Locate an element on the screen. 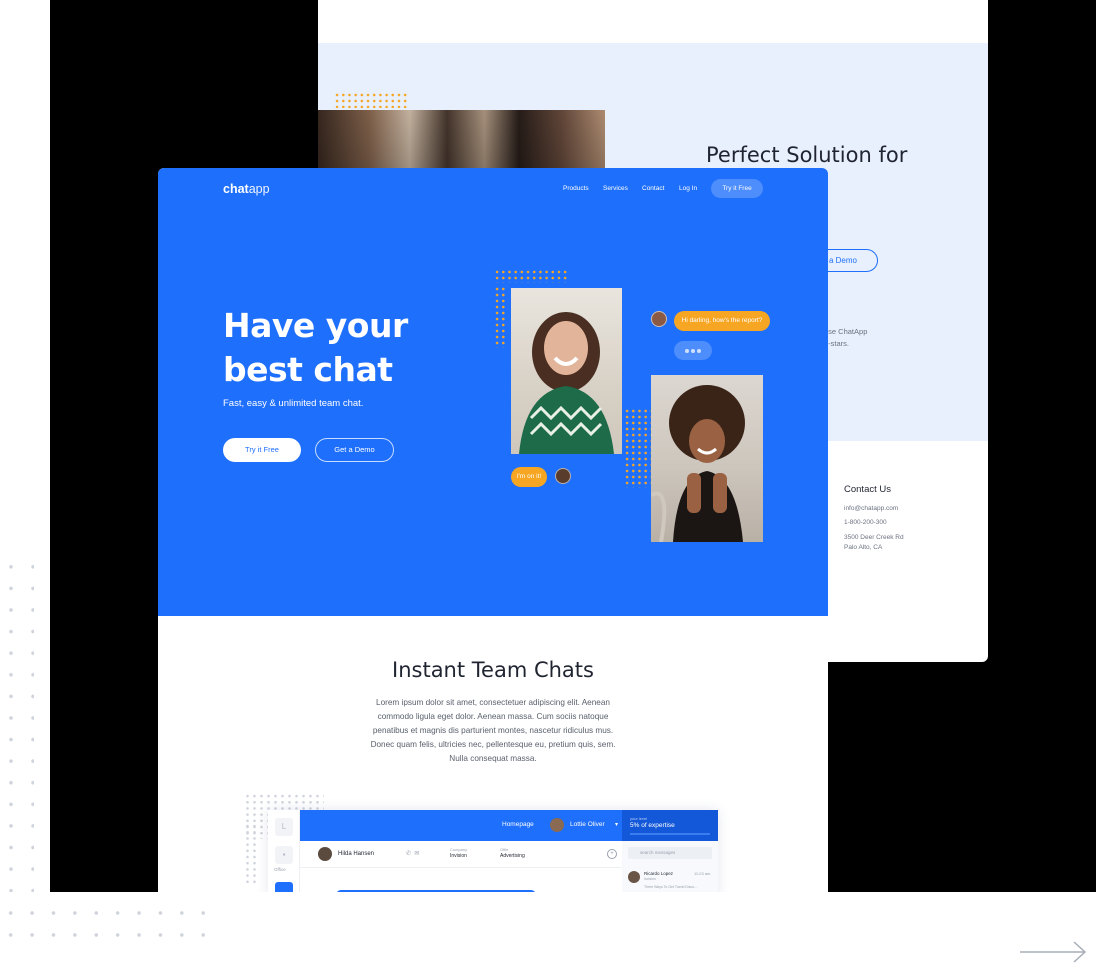  decorative-dot-grid-bottom is located at coordinates (107, 924).